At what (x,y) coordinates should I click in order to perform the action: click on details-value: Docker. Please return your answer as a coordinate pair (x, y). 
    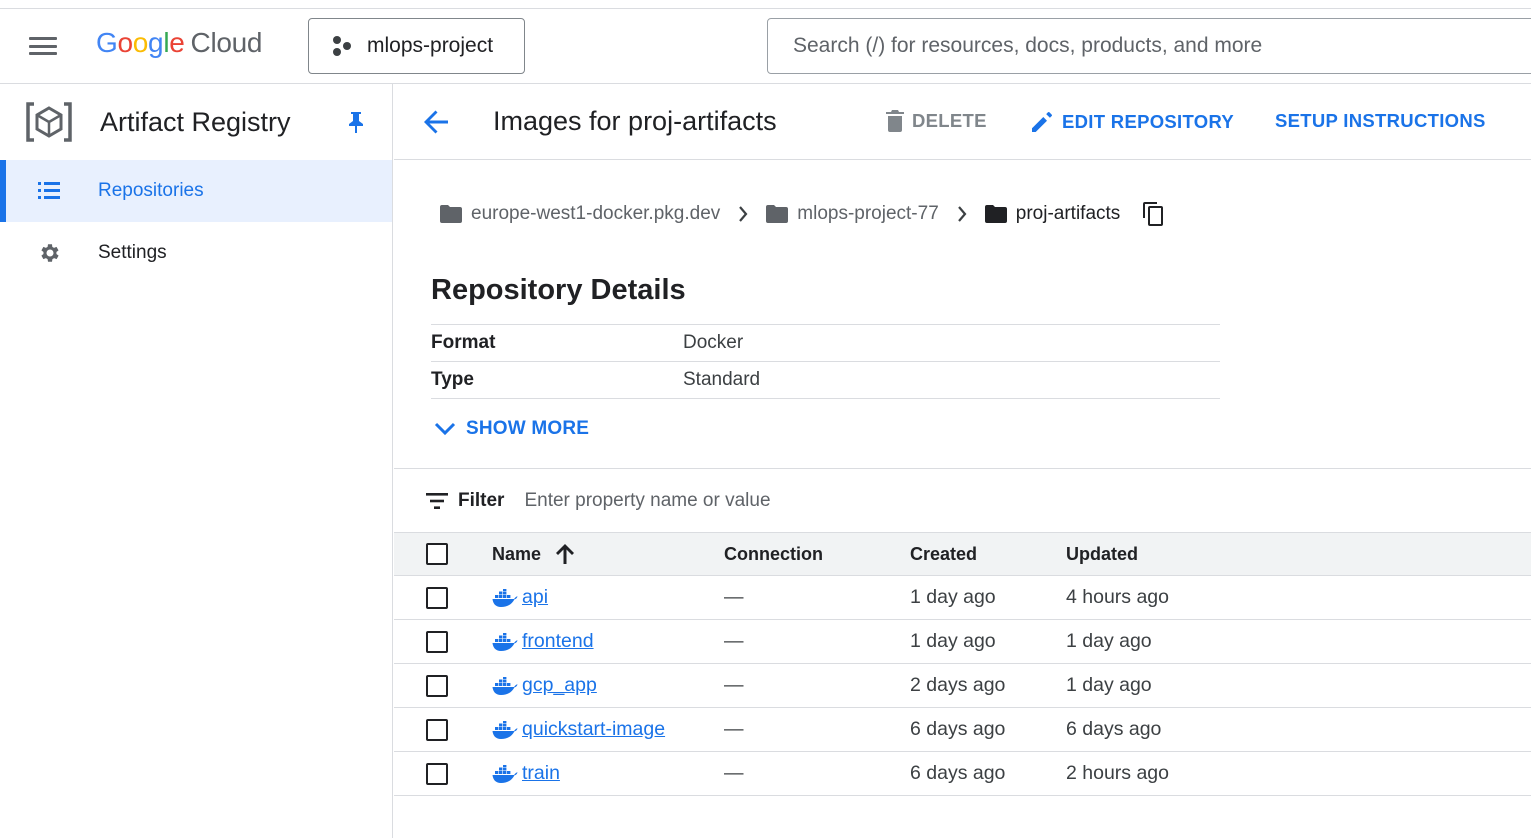
    Looking at the image, I should click on (713, 342).